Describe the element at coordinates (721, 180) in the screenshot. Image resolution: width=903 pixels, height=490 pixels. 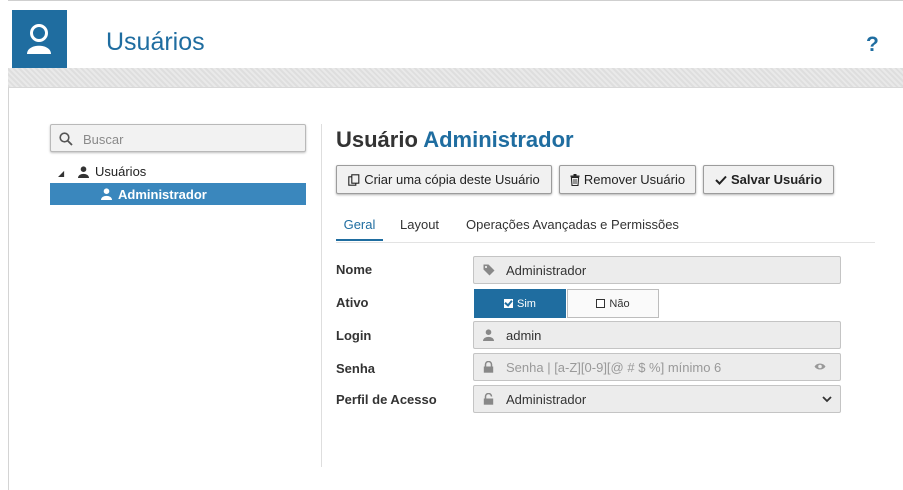
I see `check-icon` at that location.